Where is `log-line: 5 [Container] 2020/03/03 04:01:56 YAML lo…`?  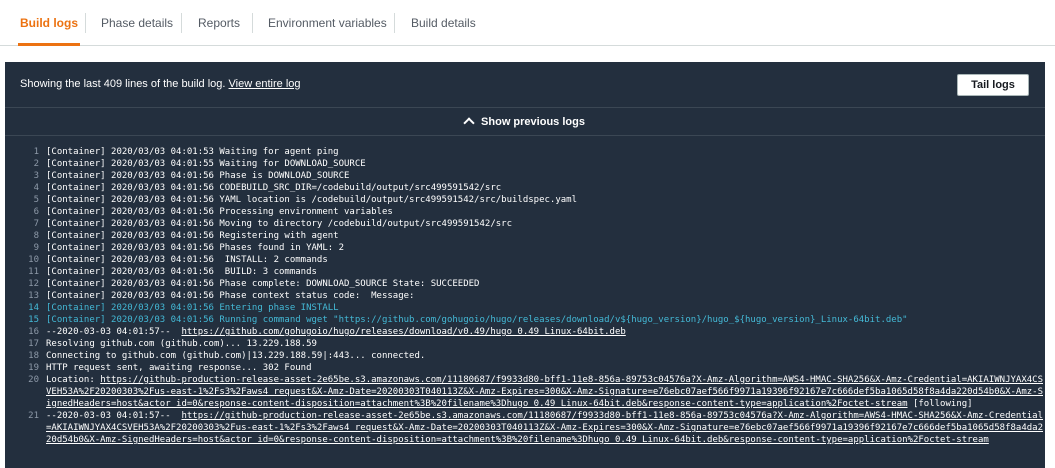 log-line: 5 [Container] 2020/03/03 04:01:56 YAML lo… is located at coordinates (525, 200).